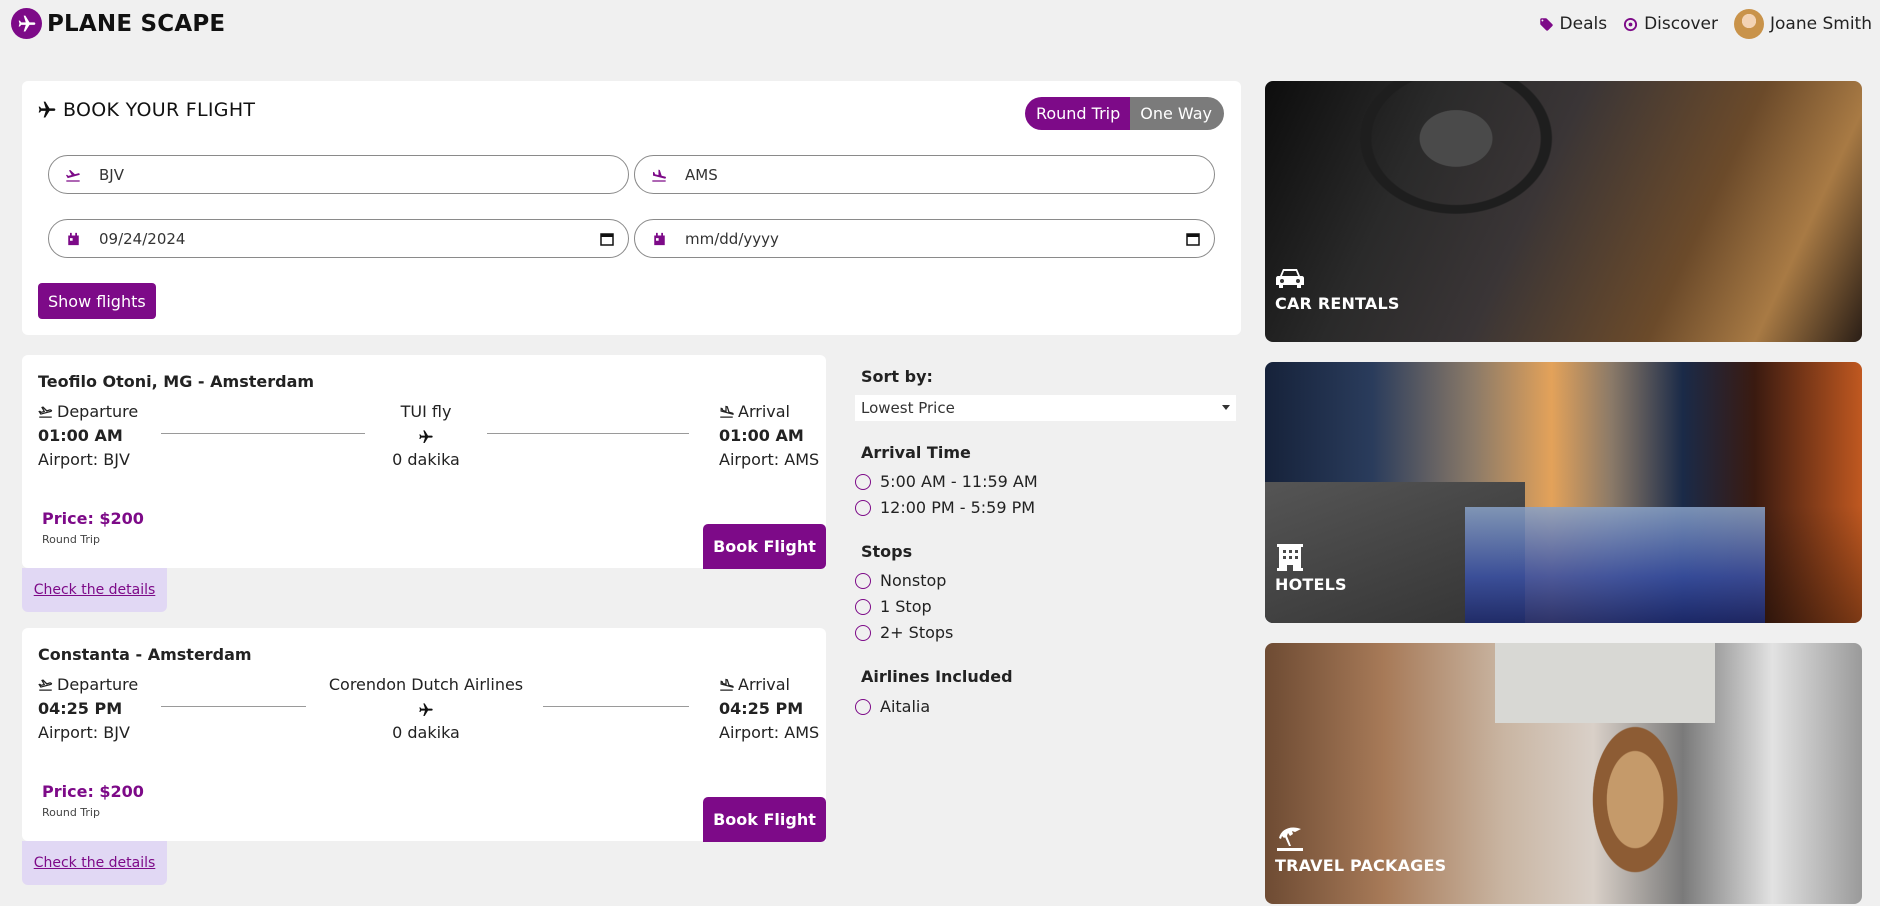  I want to click on flight-route: Constanta - Amsterdam, so click(145, 654).